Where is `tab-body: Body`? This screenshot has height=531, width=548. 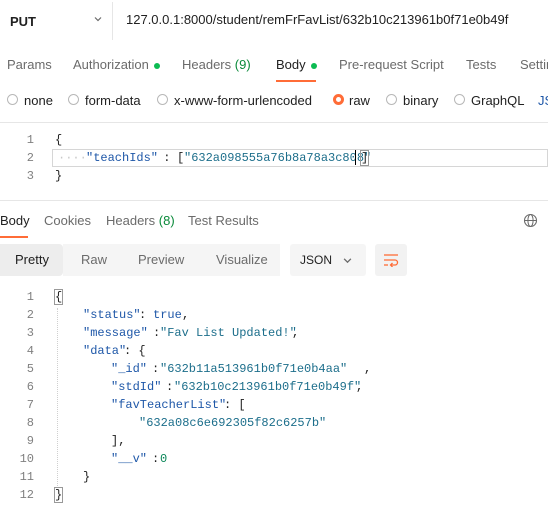
tab-body: Body is located at coordinates (296, 64).